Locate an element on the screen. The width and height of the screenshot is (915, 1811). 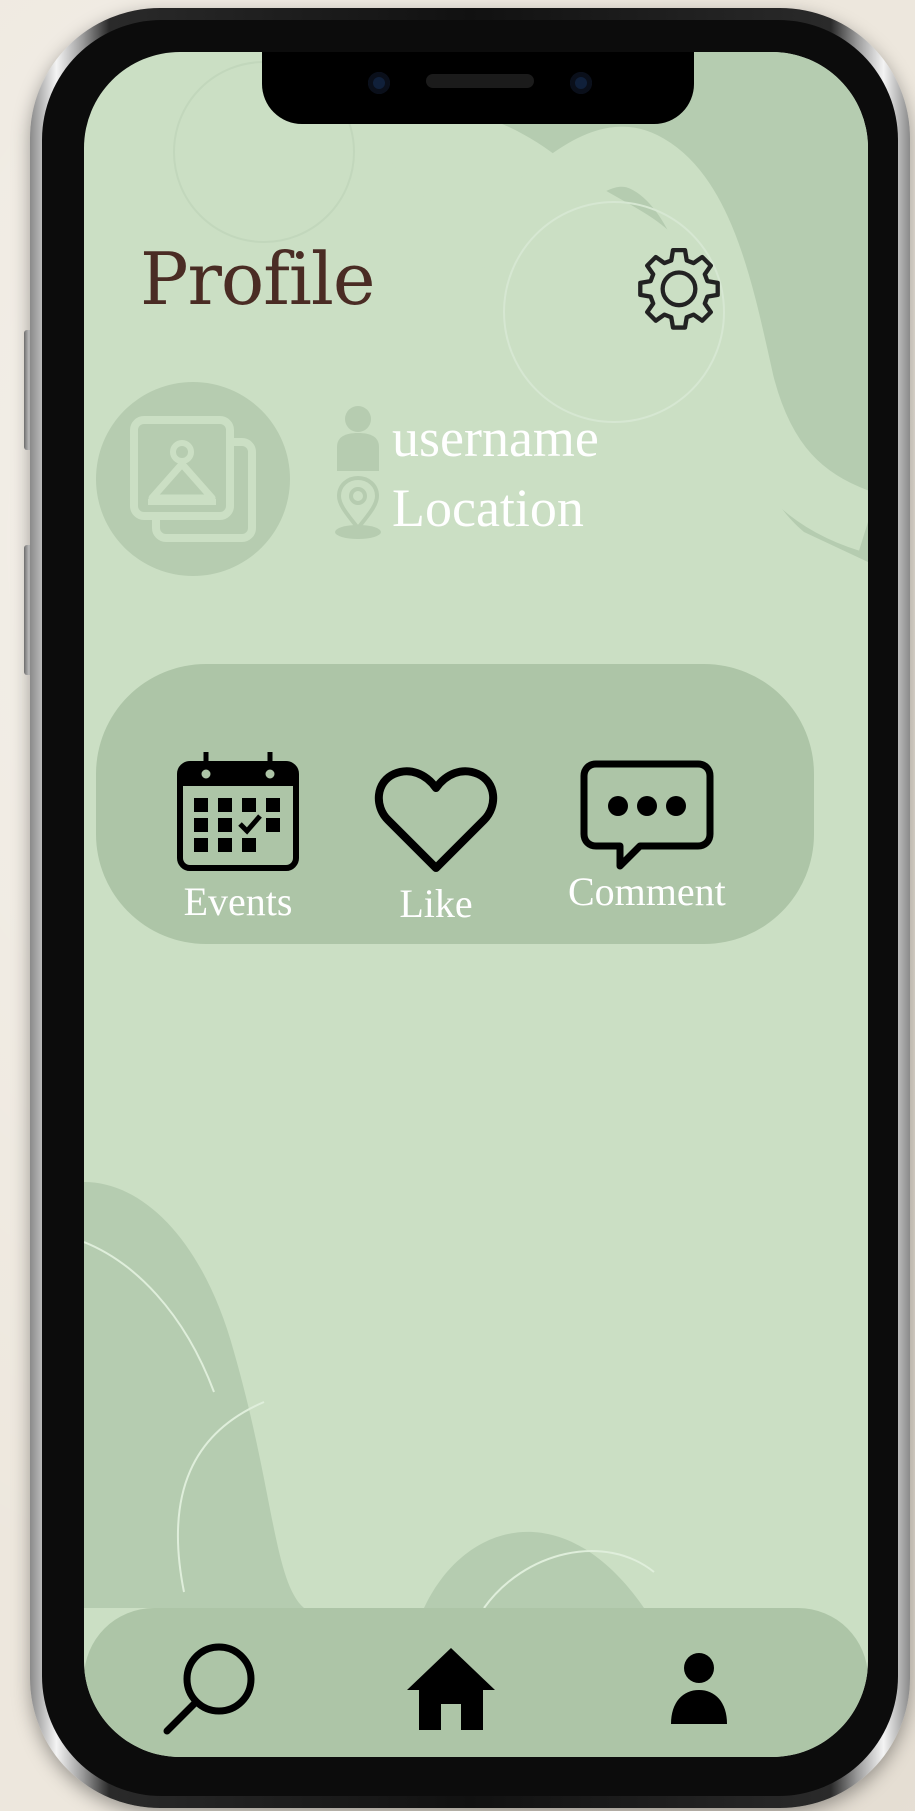
location-text: Location is located at coordinates (488, 508).